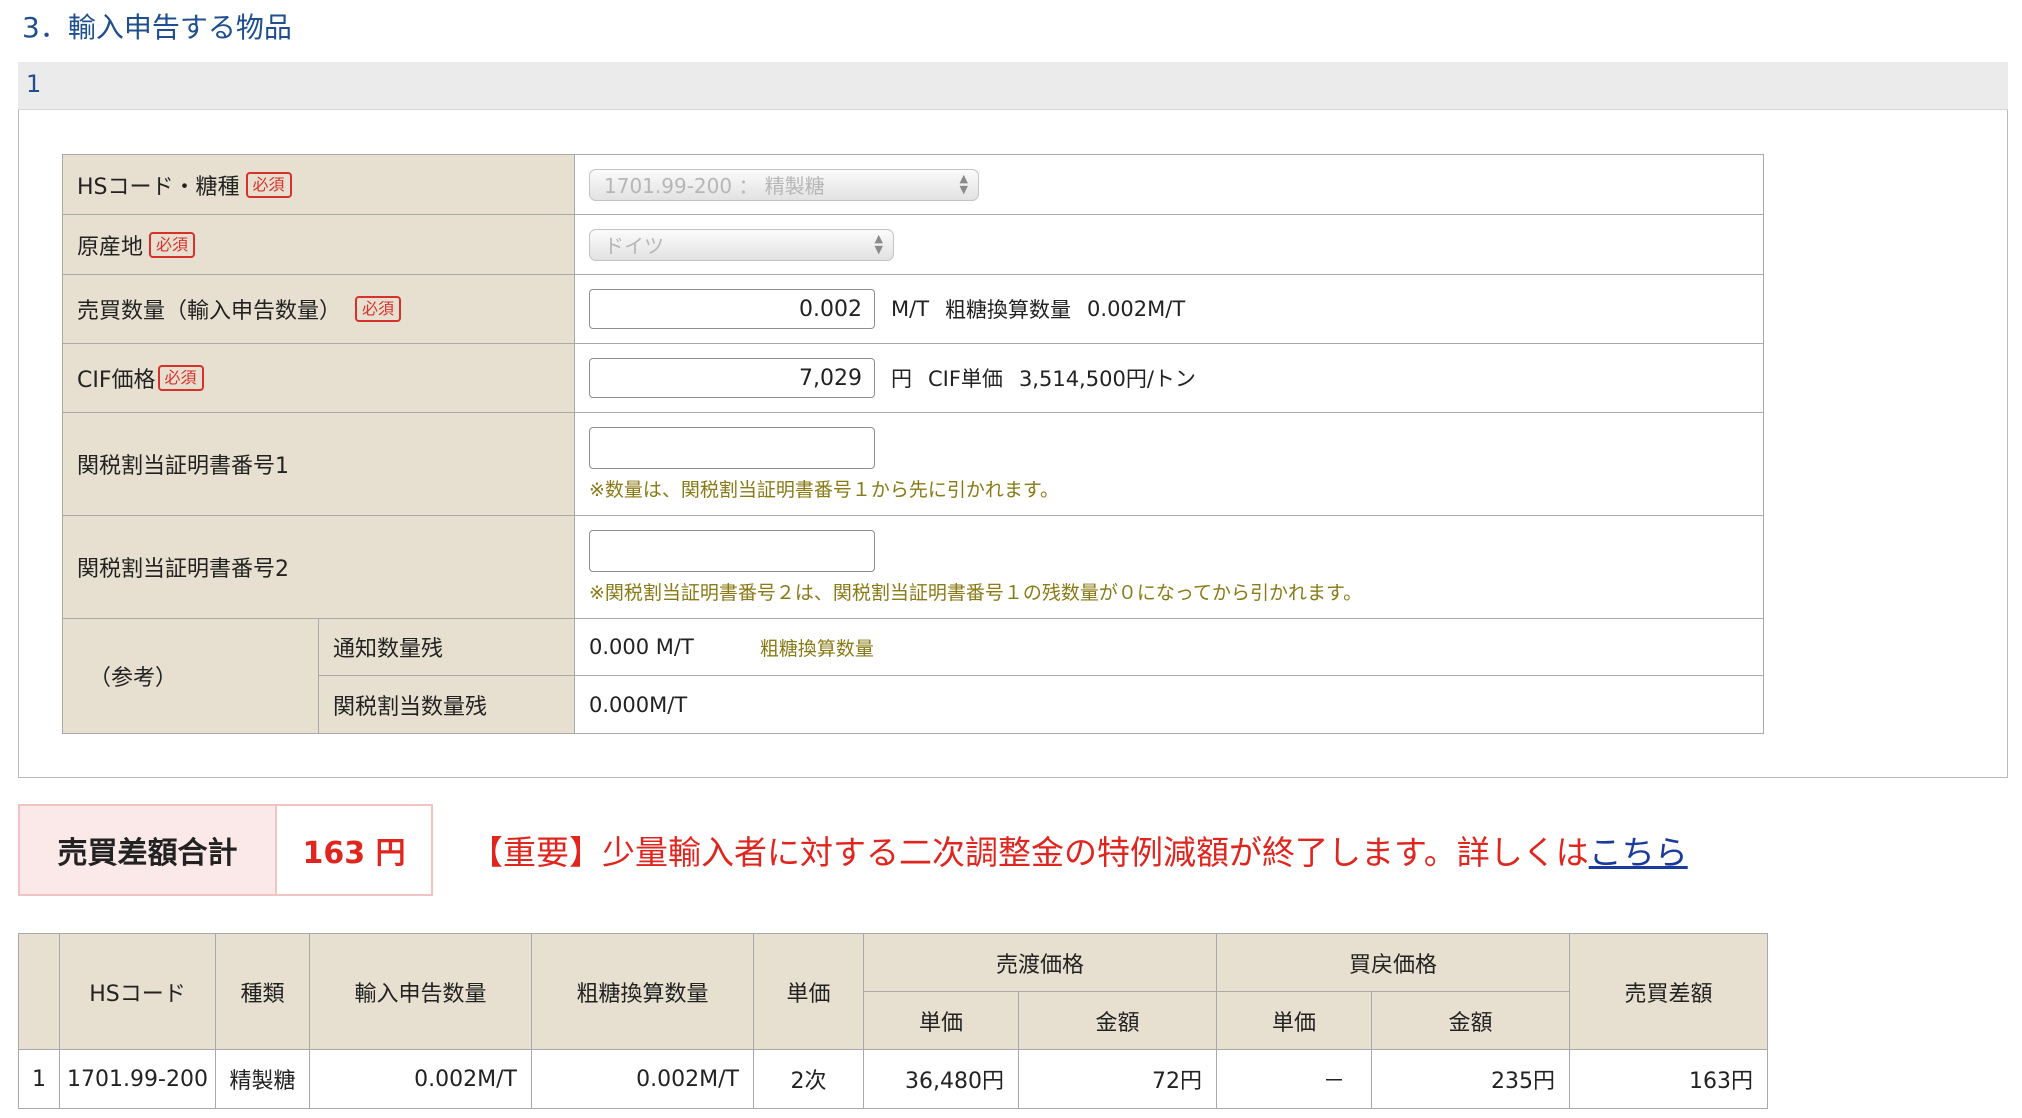 The height and width of the screenshot is (1118, 2022). What do you see at coordinates (1169, 184) in the screenshot?
I see `hs-code-value-cell: 1701.99-200 ： 精製糖 ▲ ▼` at bounding box center [1169, 184].